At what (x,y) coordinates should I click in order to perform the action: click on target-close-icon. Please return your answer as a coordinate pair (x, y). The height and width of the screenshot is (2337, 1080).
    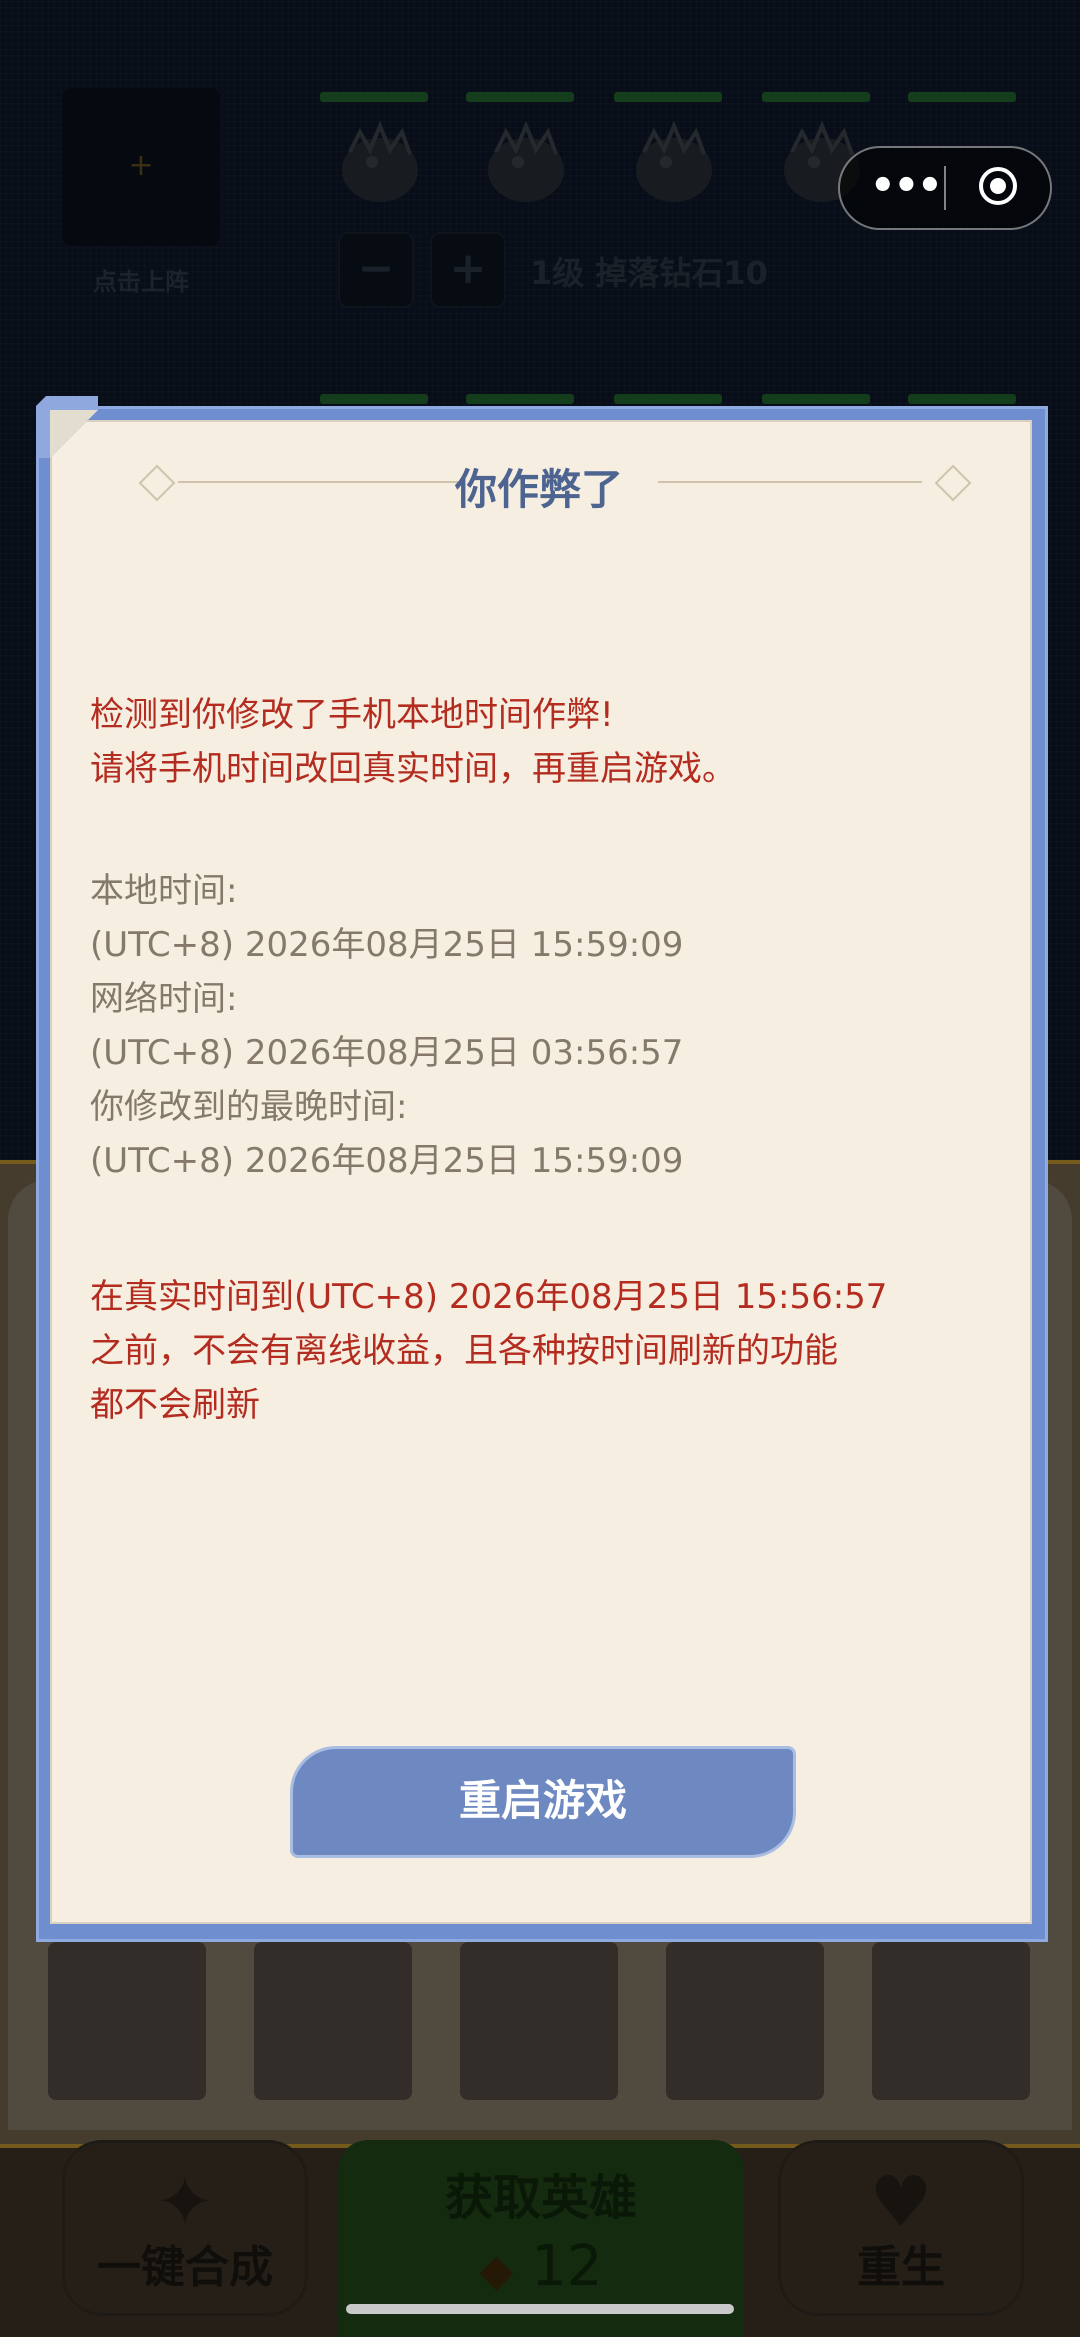
    Looking at the image, I should click on (998, 186).